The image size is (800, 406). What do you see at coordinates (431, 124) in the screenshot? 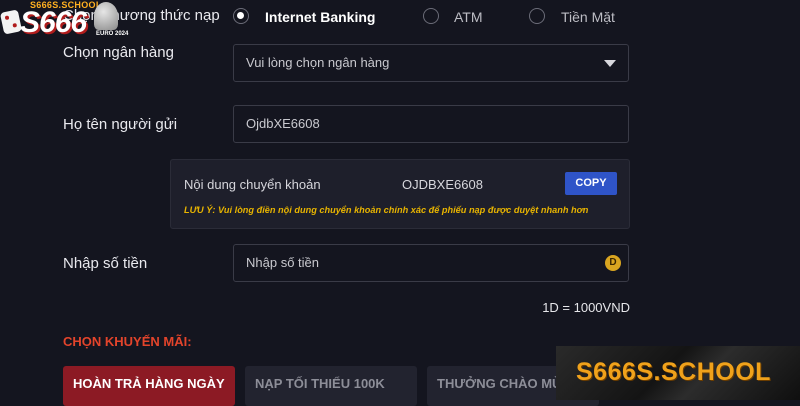
I see `sender-name-field: OjdbXE6608` at bounding box center [431, 124].